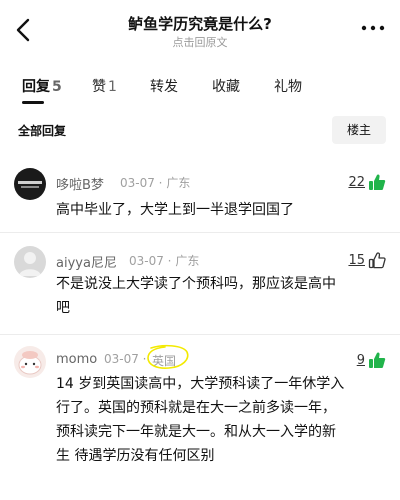 The height and width of the screenshot is (500, 400). Describe the element at coordinates (360, 360) in the screenshot. I see `like-count: 9` at that location.